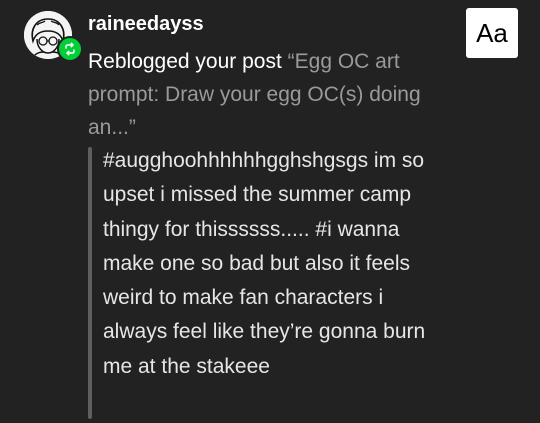 This screenshot has height=423, width=540. I want to click on quote-bar, so click(90, 283).